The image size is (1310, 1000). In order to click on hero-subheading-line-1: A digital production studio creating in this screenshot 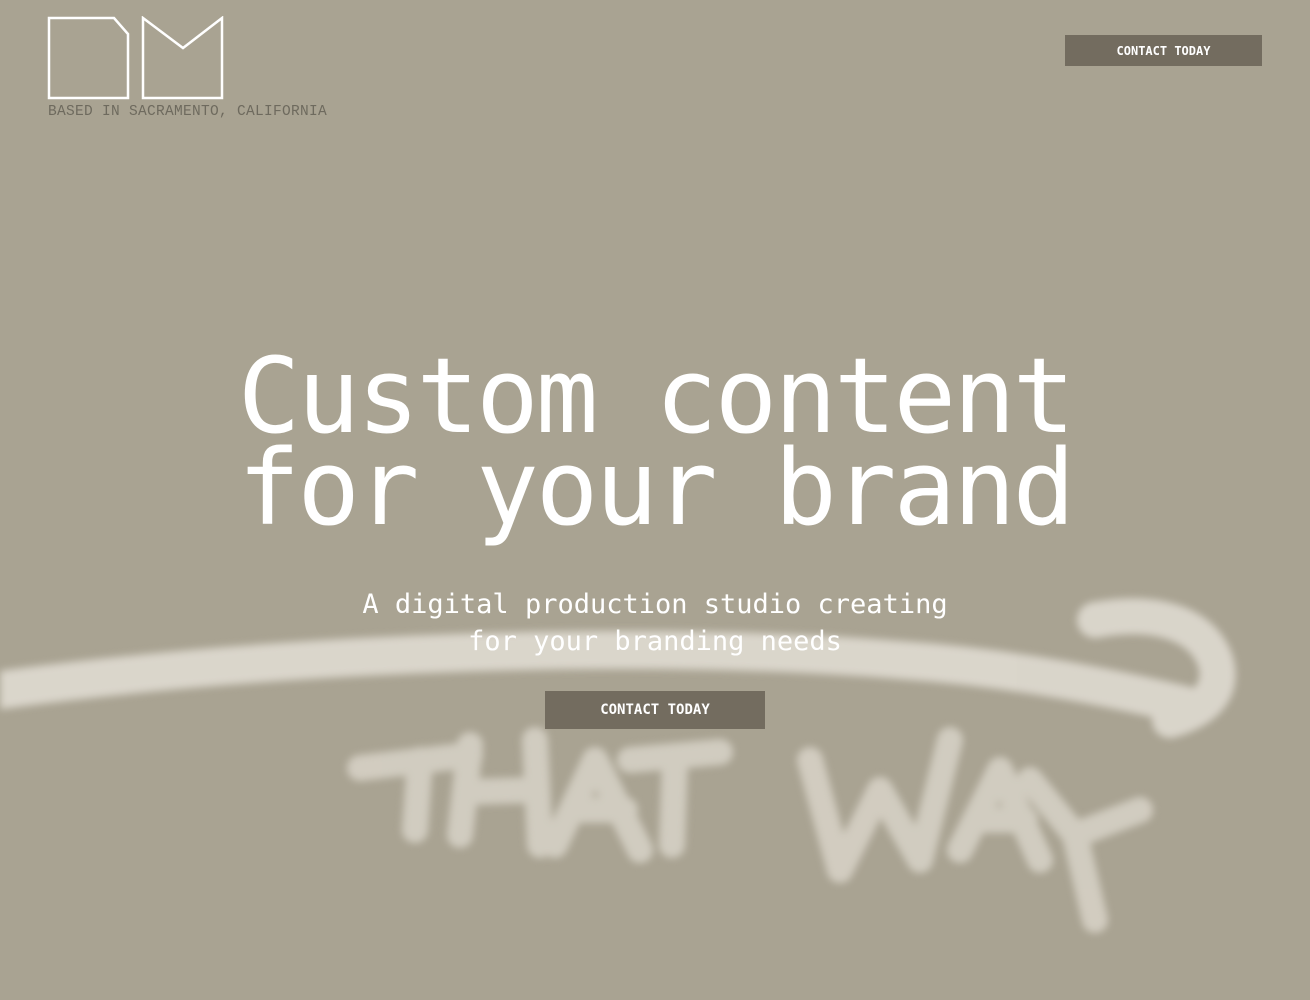, I will do `click(655, 604)`.